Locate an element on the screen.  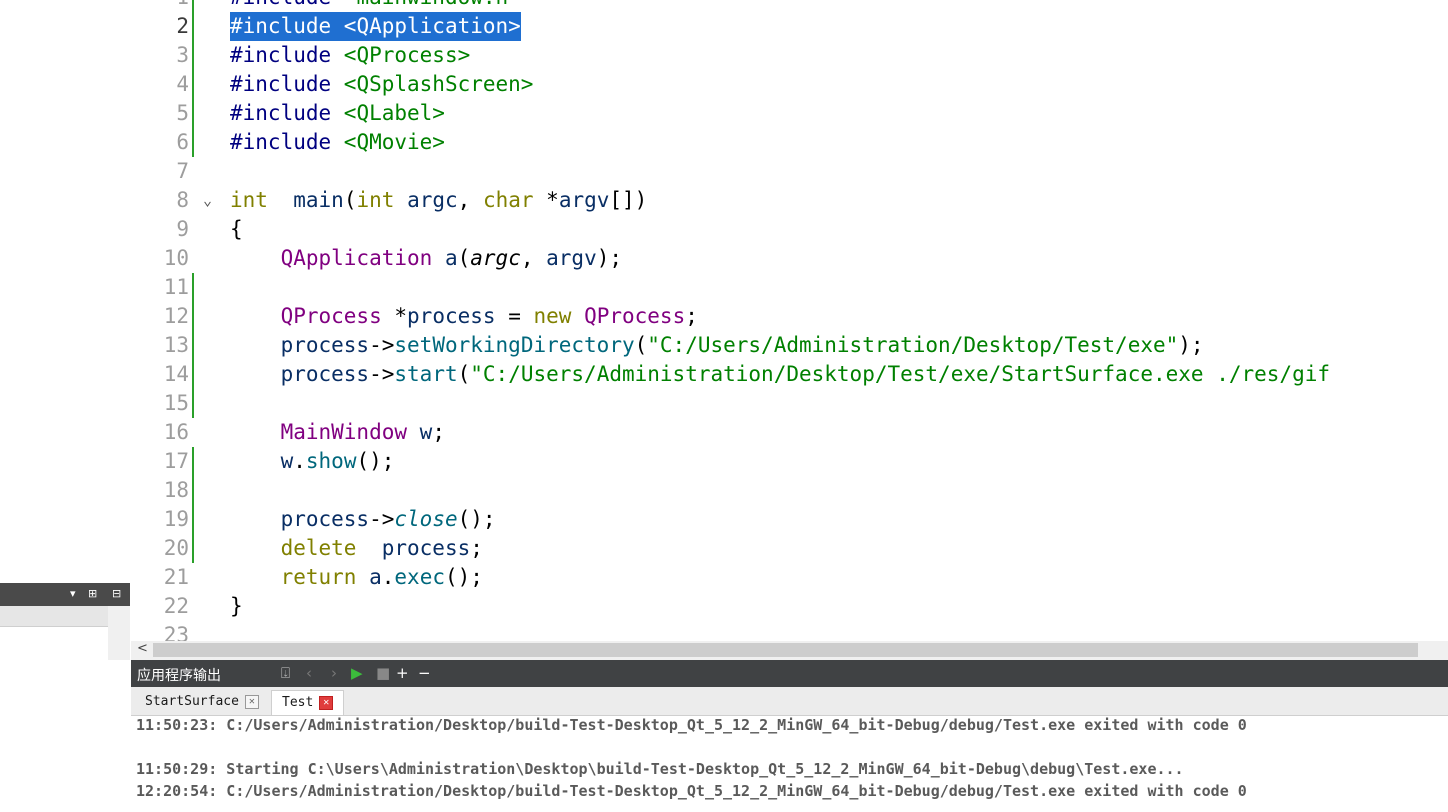
code-text: #include "mainwindow.h" is located at coordinates (375, 6).